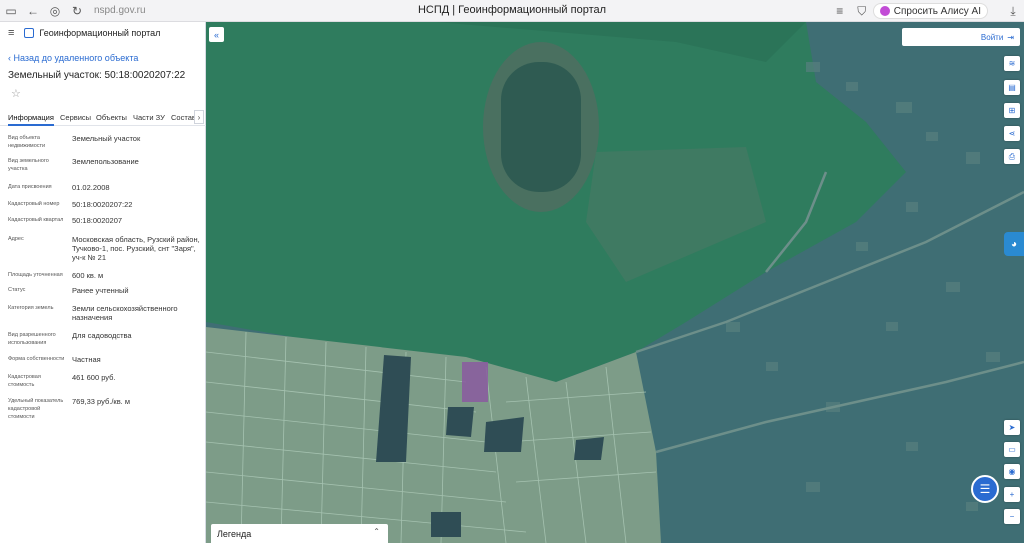  I want to click on panel-header: ≡ Геоинформационный портал, so click(102, 33).